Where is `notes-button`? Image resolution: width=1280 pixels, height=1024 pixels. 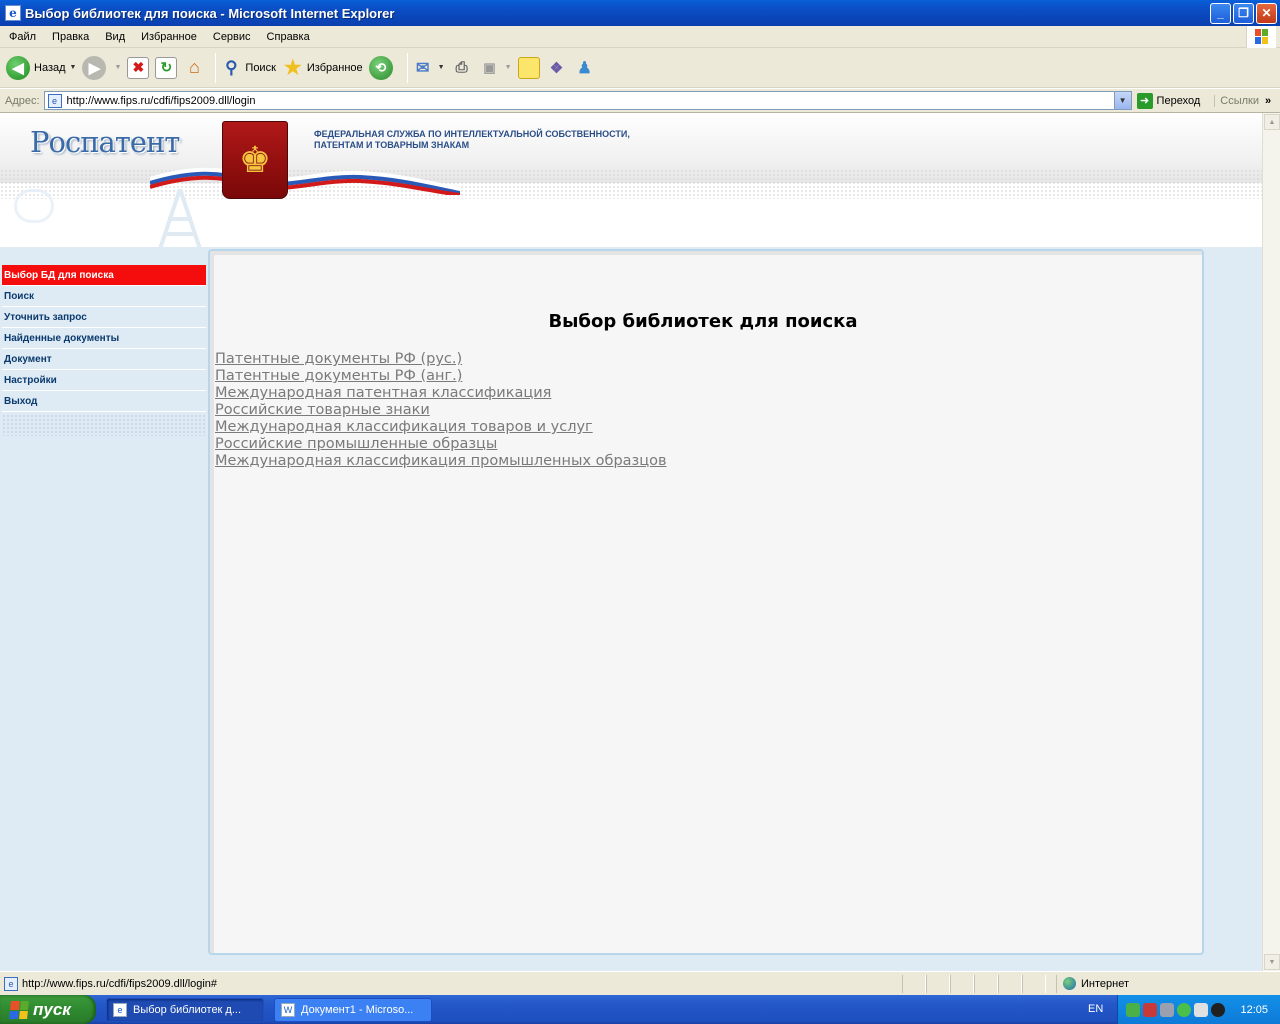 notes-button is located at coordinates (528, 68).